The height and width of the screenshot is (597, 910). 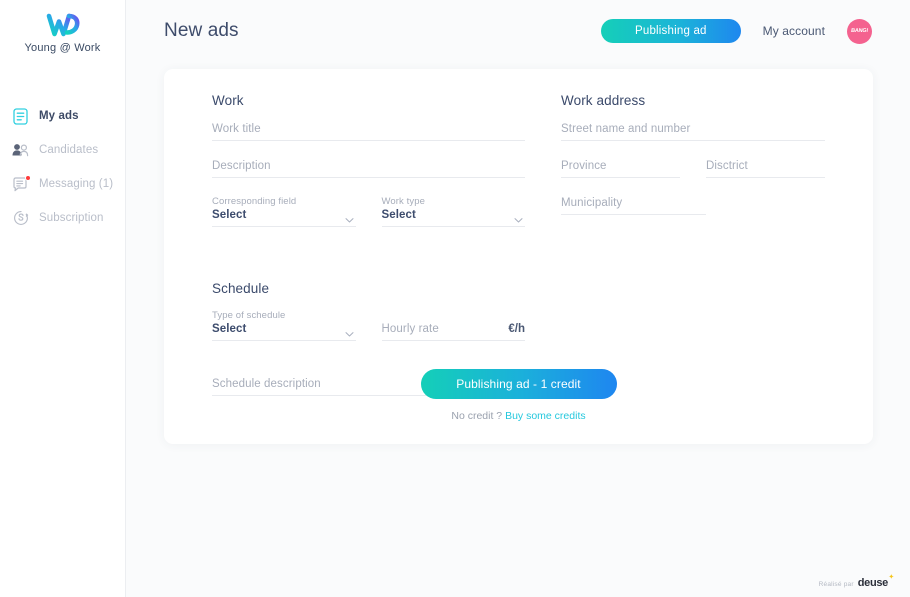 What do you see at coordinates (228, 100) in the screenshot?
I see `section-title-work: Work` at bounding box center [228, 100].